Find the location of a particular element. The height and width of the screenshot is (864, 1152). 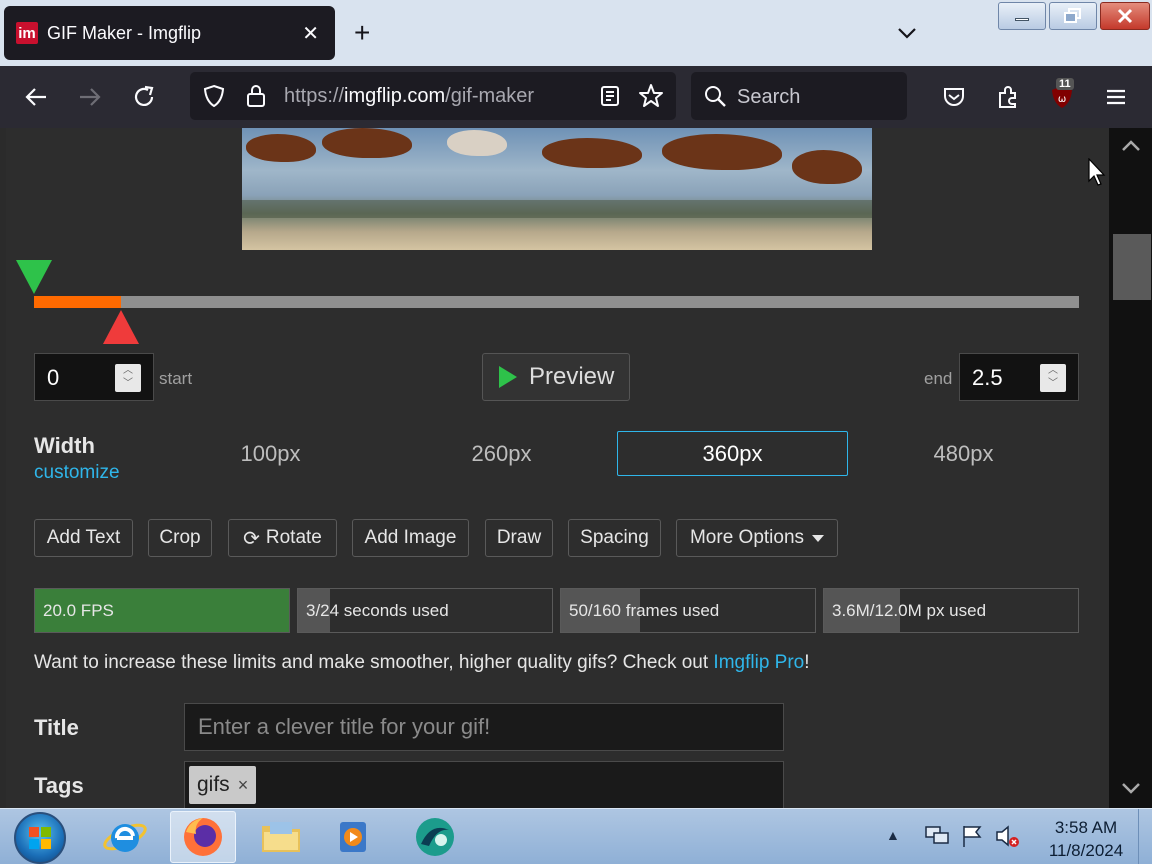

taskbar-internet-explorer is located at coordinates (125, 837).